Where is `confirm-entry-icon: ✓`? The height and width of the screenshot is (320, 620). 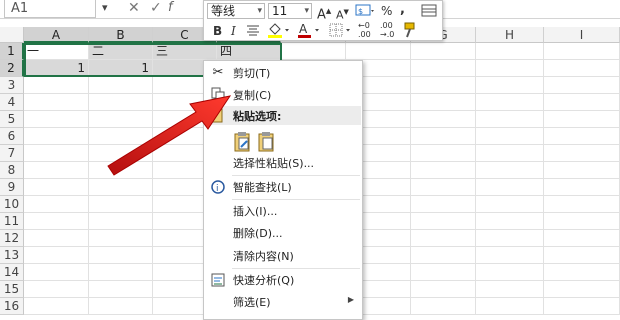
confirm-entry-icon: ✓ is located at coordinates (156, 8).